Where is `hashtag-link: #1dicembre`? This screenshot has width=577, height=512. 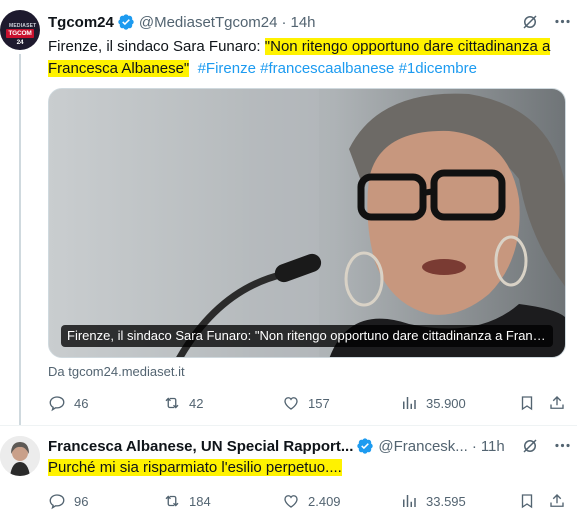 hashtag-link: #1dicembre is located at coordinates (438, 68).